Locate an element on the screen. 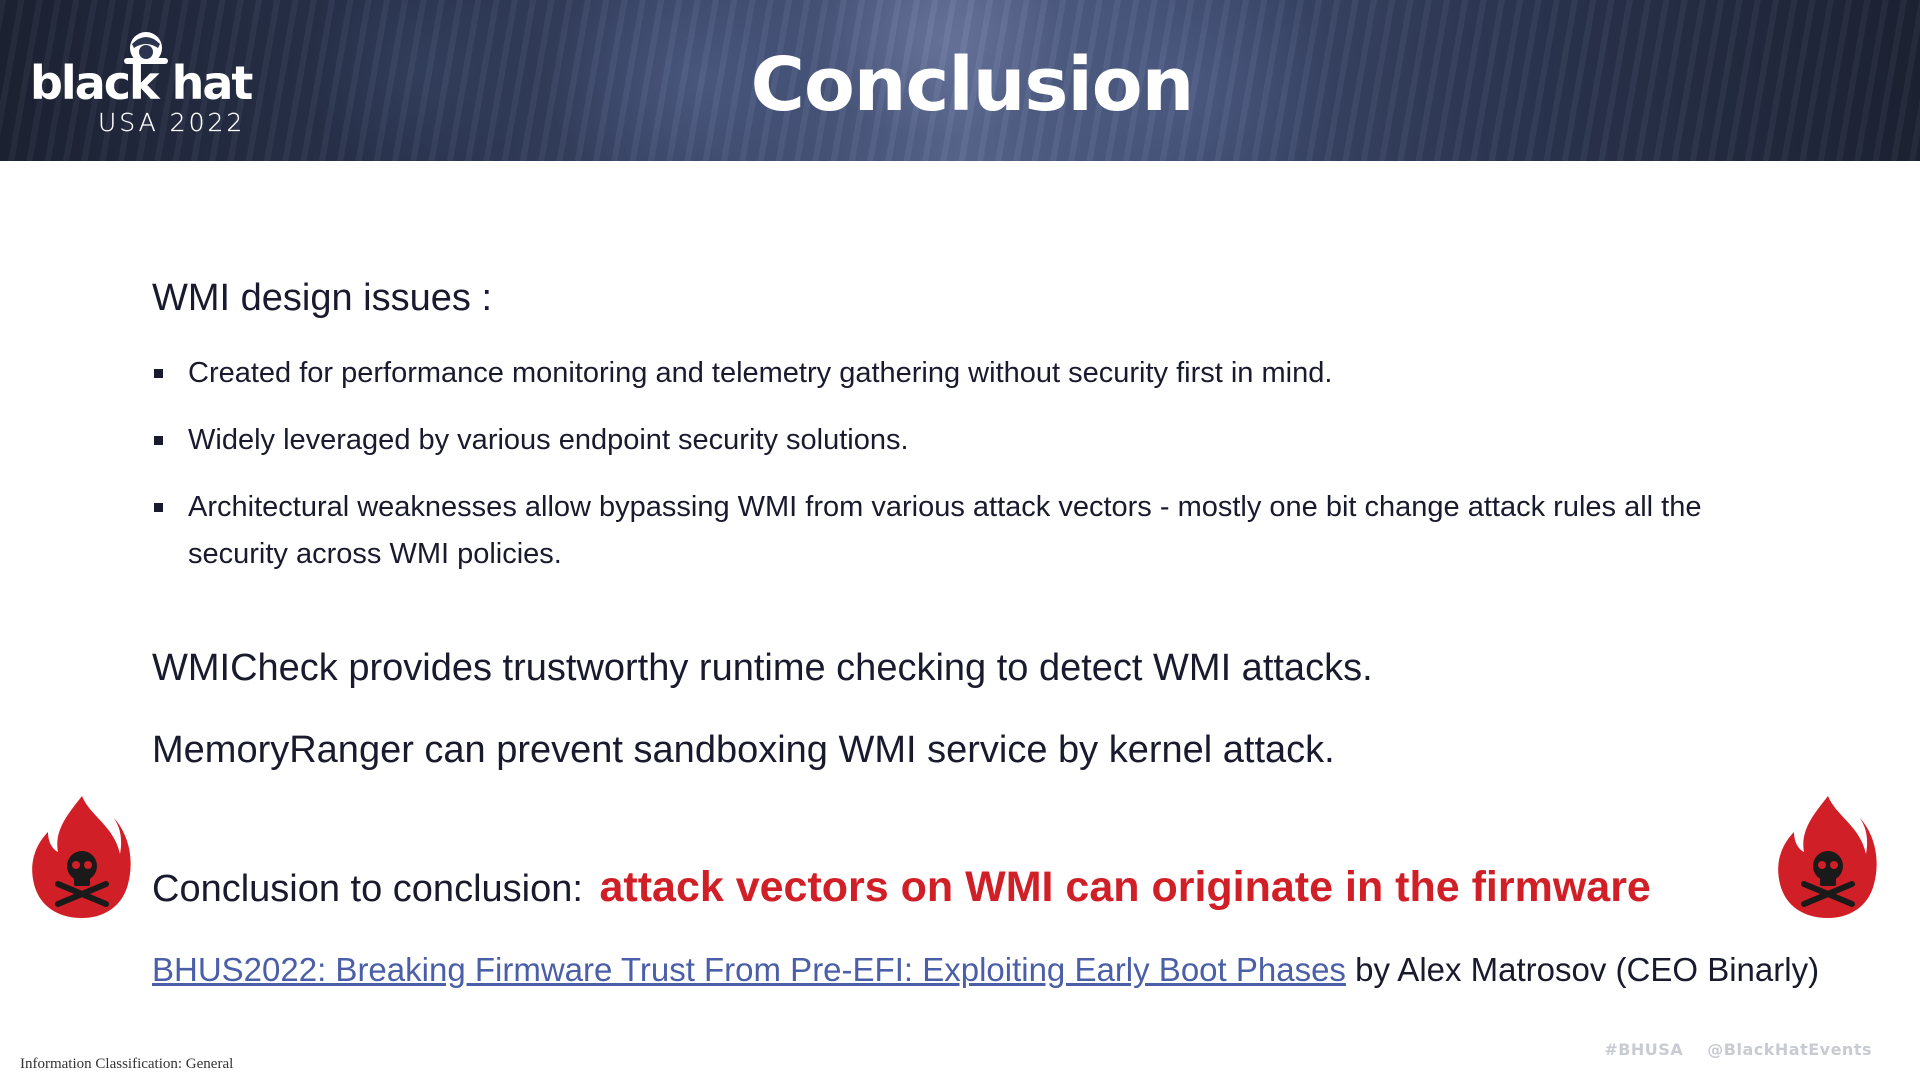 The height and width of the screenshot is (1080, 1920). conclusion-prefix: Conclusion to conclusion: is located at coordinates (367, 889).